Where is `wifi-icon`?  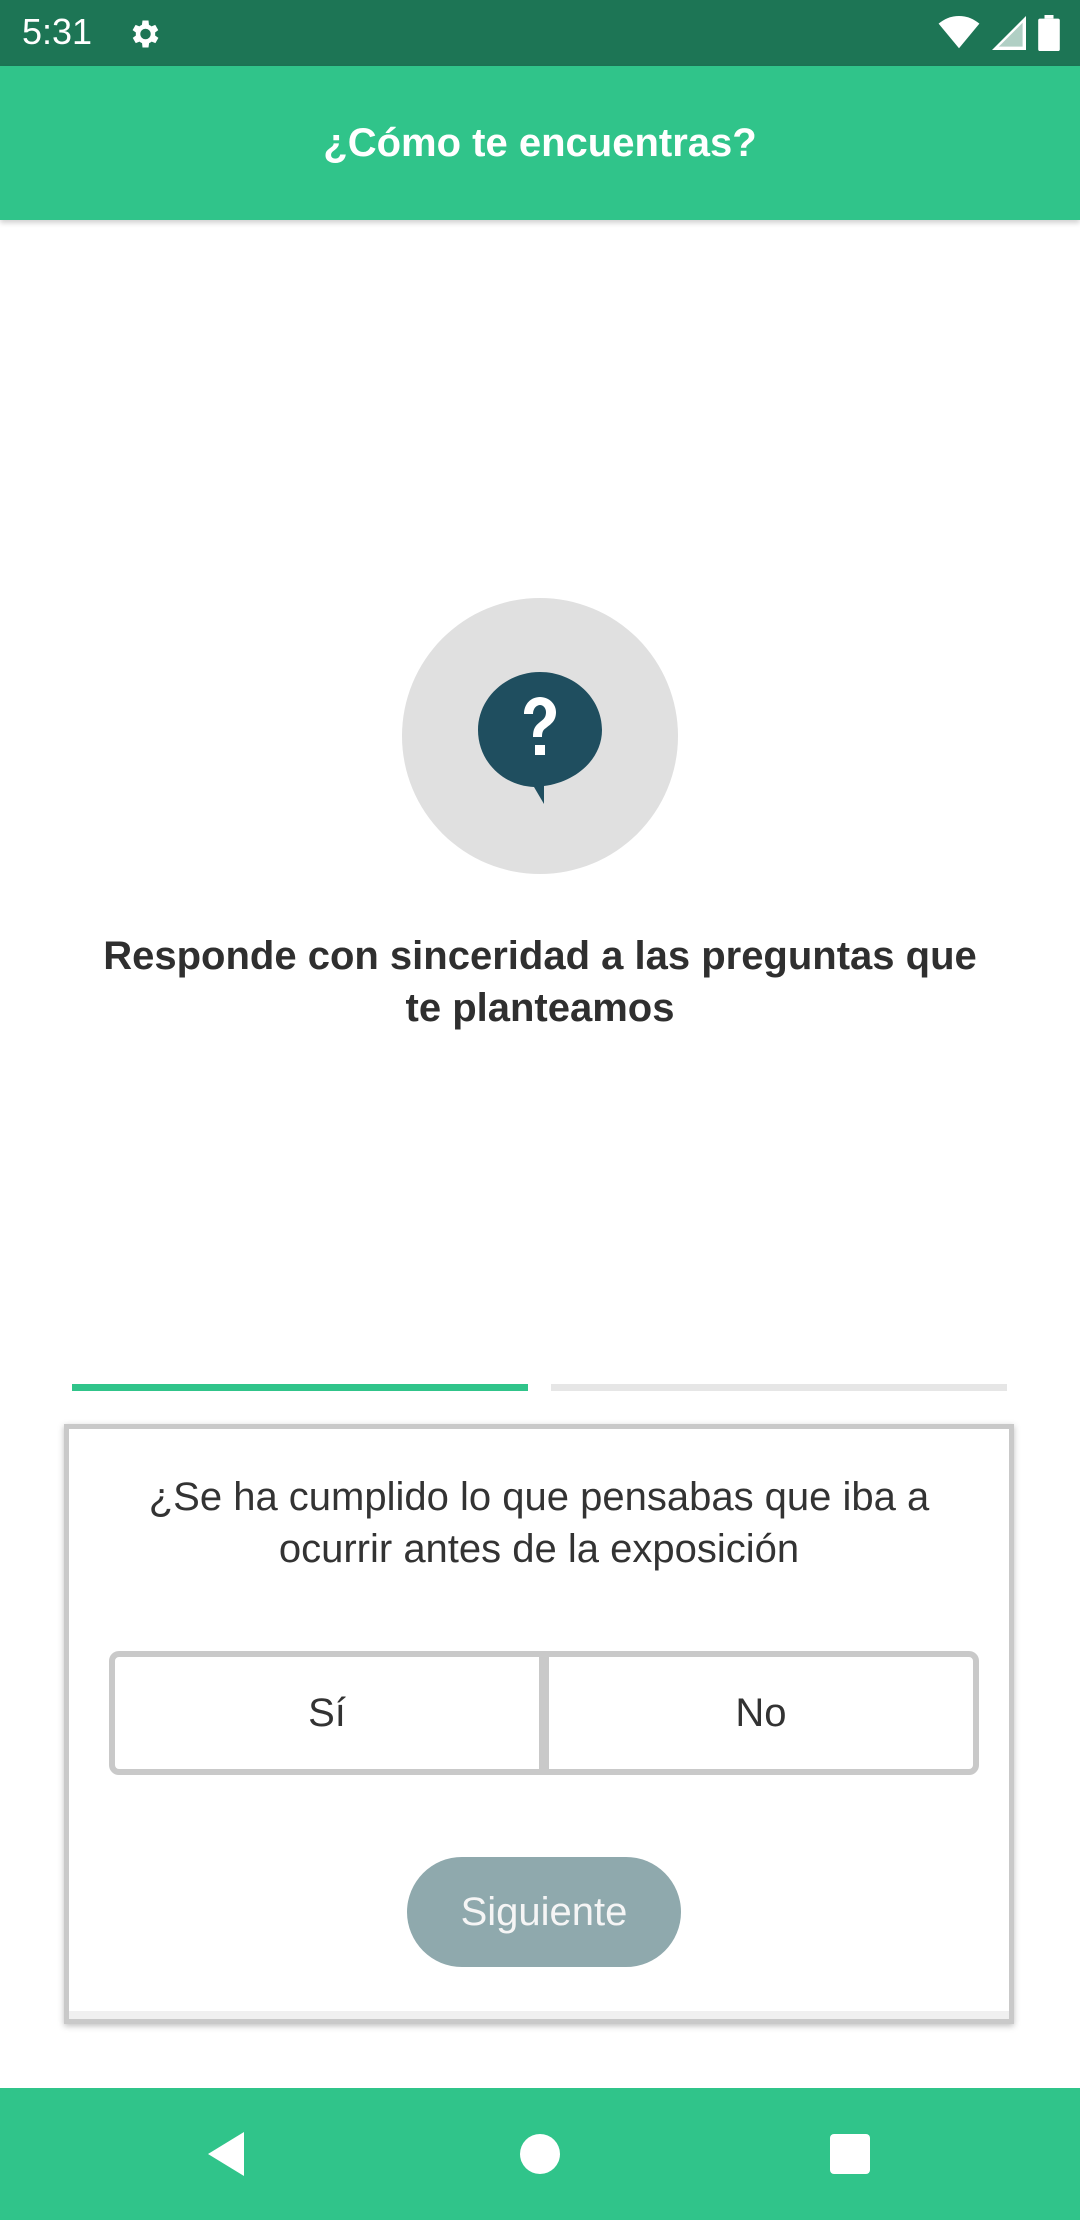
wifi-icon is located at coordinates (959, 32).